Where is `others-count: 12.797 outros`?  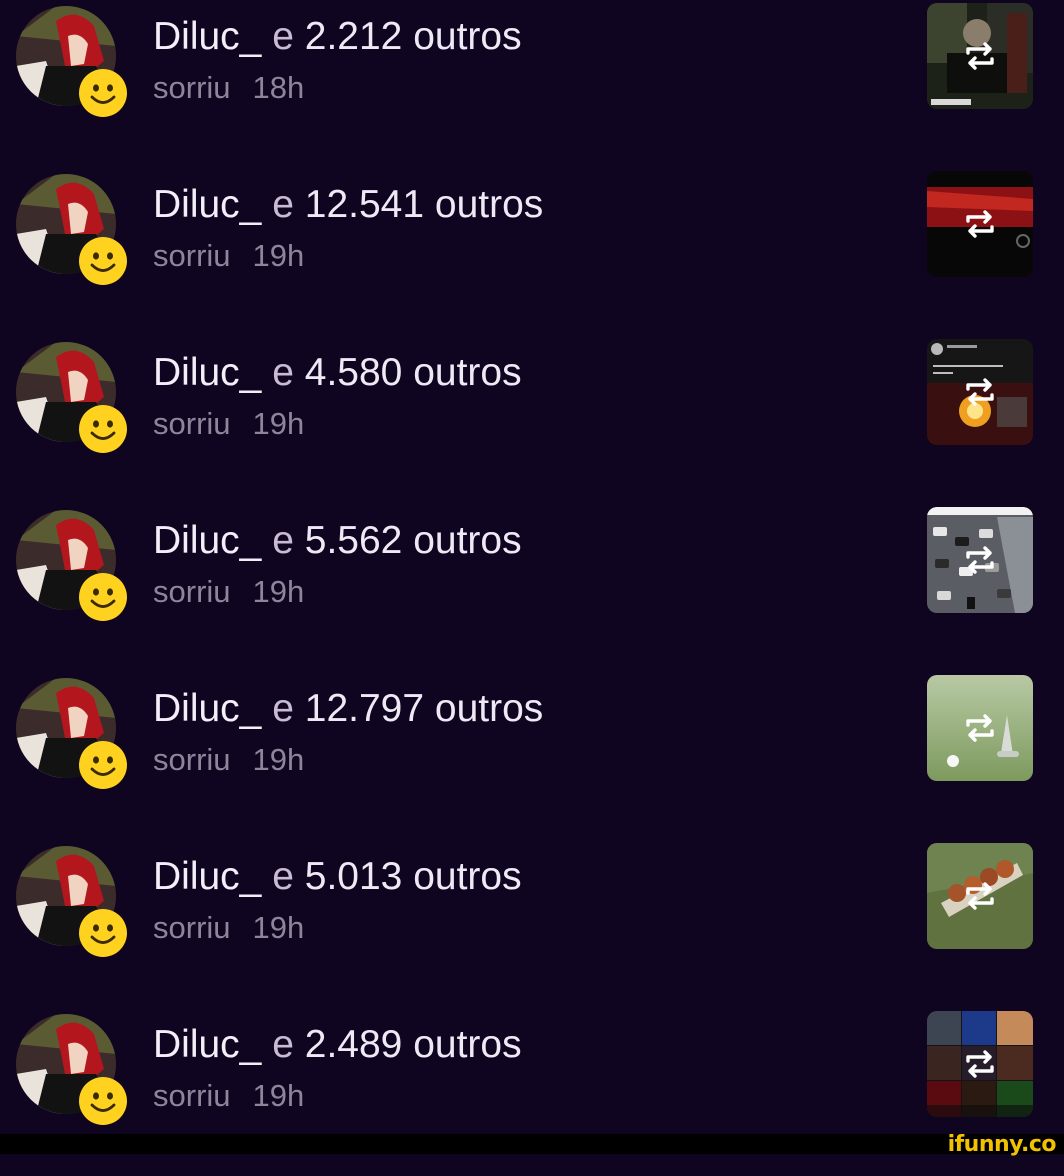
others-count: 12.797 outros is located at coordinates (424, 708).